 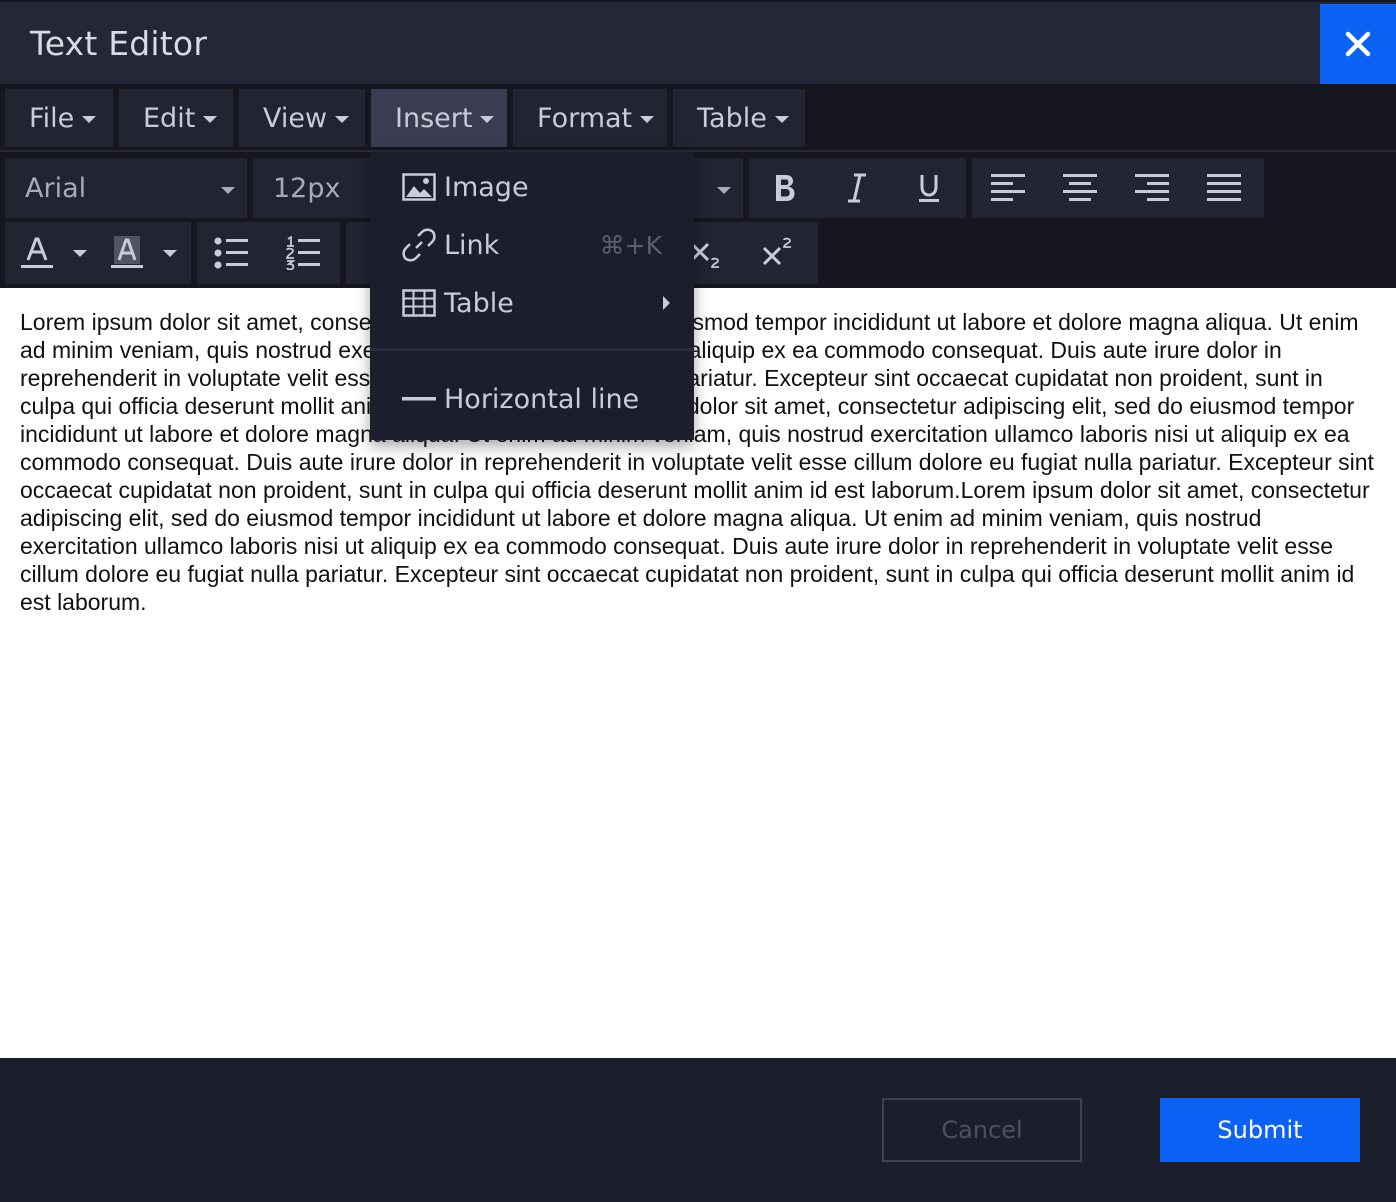 I want to click on align-justify-button, so click(x=1224, y=188).